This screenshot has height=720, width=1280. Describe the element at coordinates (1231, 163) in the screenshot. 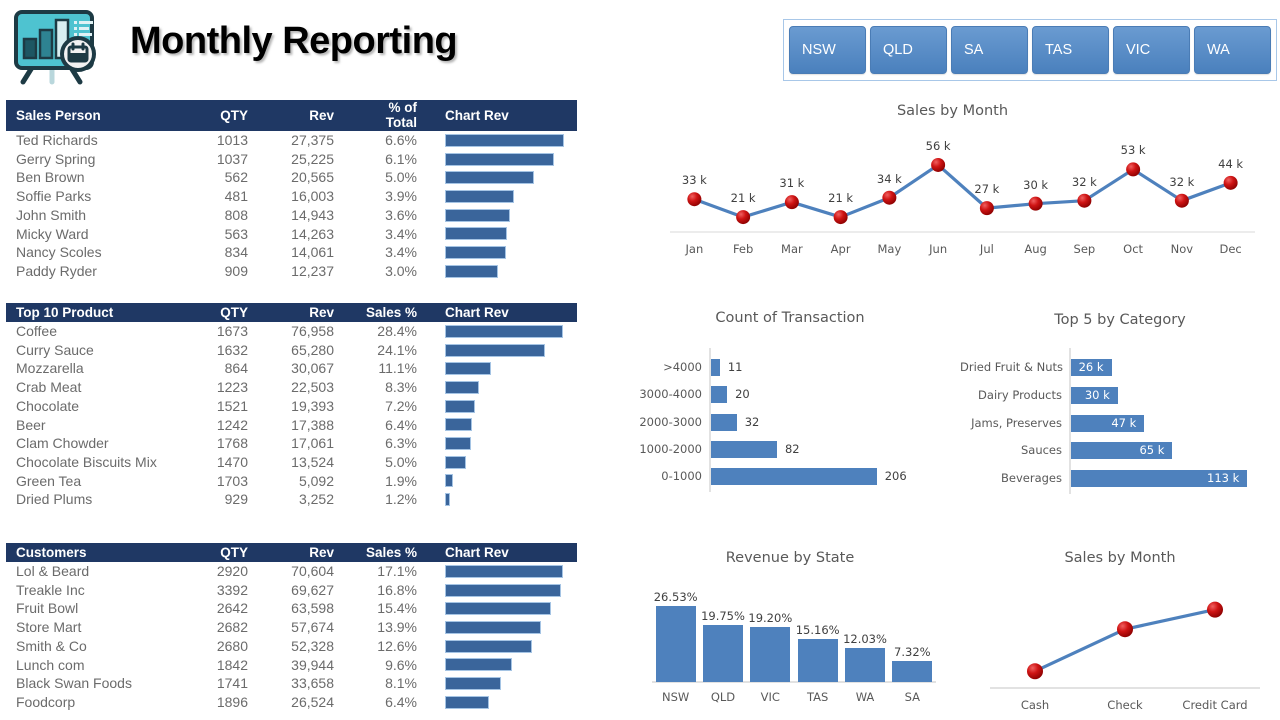

I see `data-label: 44 k` at that location.